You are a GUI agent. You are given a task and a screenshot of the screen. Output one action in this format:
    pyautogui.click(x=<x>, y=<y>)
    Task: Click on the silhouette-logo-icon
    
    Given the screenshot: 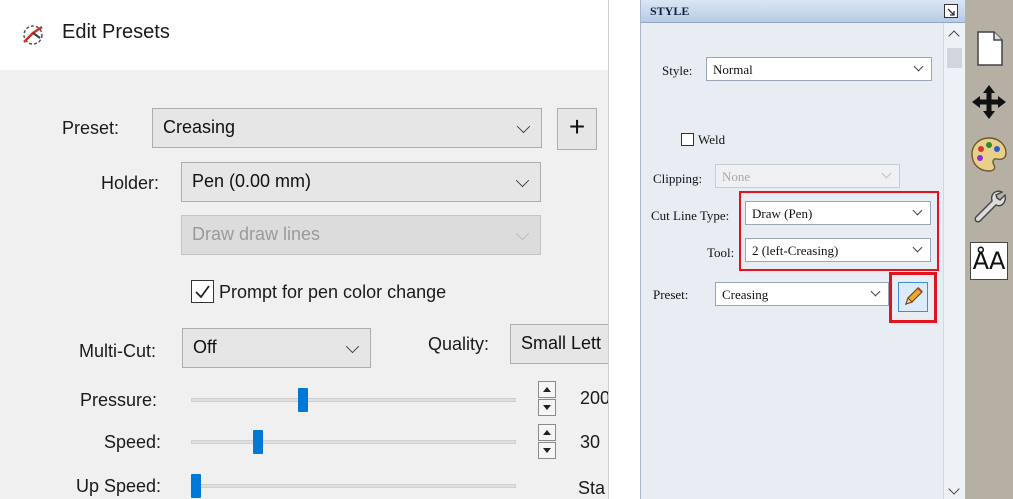 What is the action you would take?
    pyautogui.click(x=33, y=35)
    